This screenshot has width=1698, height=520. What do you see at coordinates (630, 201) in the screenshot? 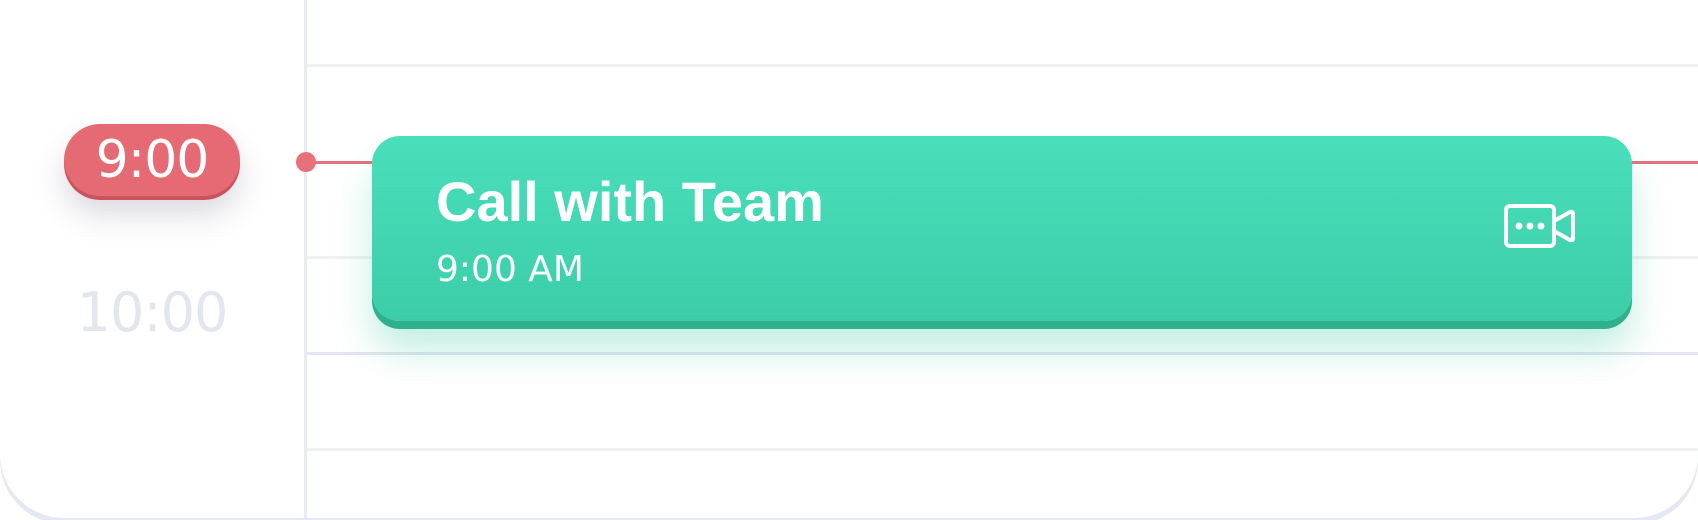
I see `event-title: Call with Team` at bounding box center [630, 201].